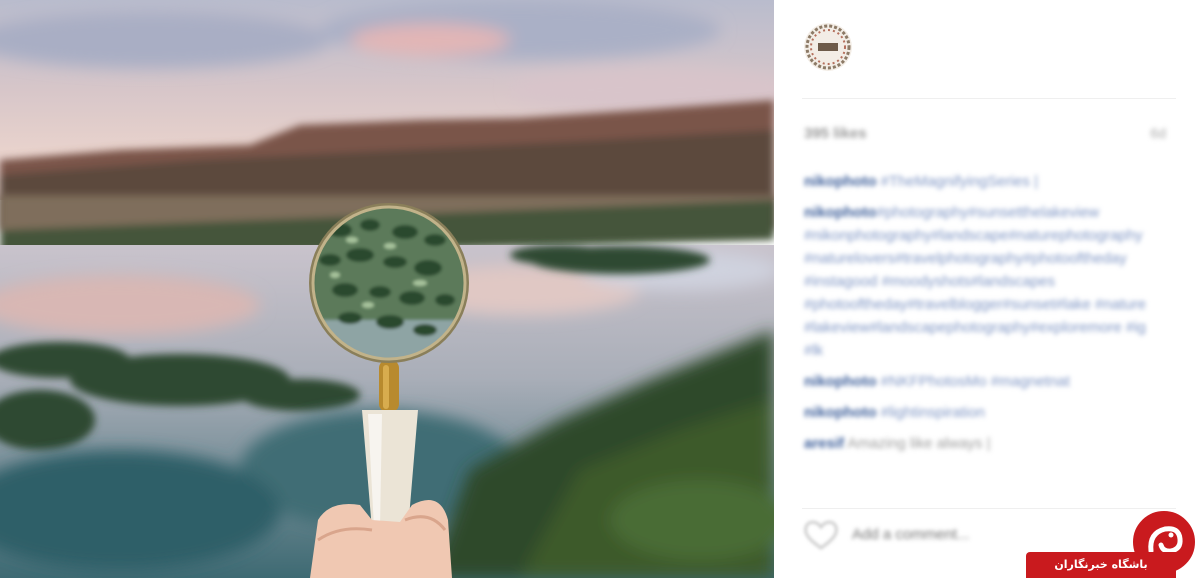 This screenshot has width=1200, height=578. I want to click on comment-text: #TheMagnifyingSeries |, so click(959, 181).